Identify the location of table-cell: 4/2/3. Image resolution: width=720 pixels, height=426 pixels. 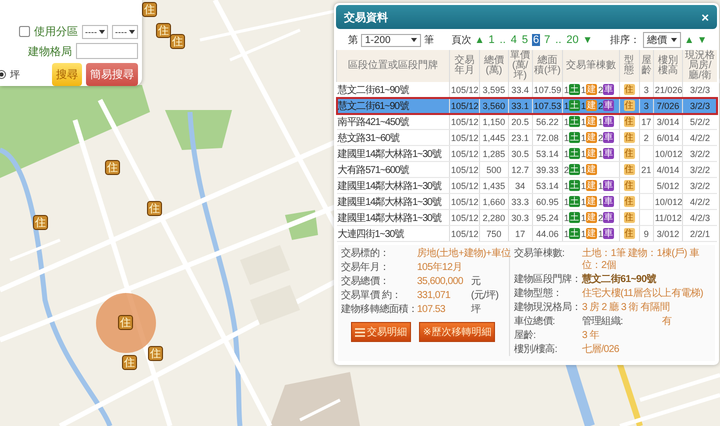
(699, 218).